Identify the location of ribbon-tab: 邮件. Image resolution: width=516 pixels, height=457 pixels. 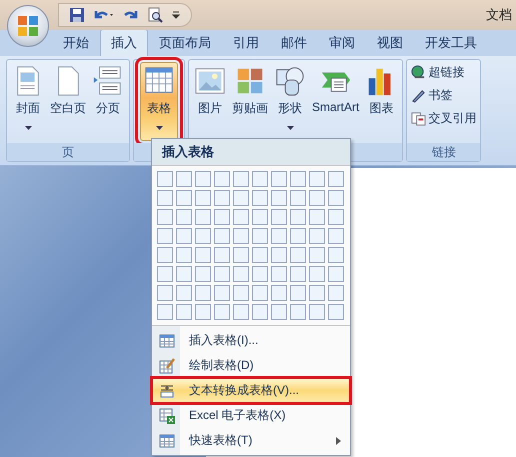
(294, 42).